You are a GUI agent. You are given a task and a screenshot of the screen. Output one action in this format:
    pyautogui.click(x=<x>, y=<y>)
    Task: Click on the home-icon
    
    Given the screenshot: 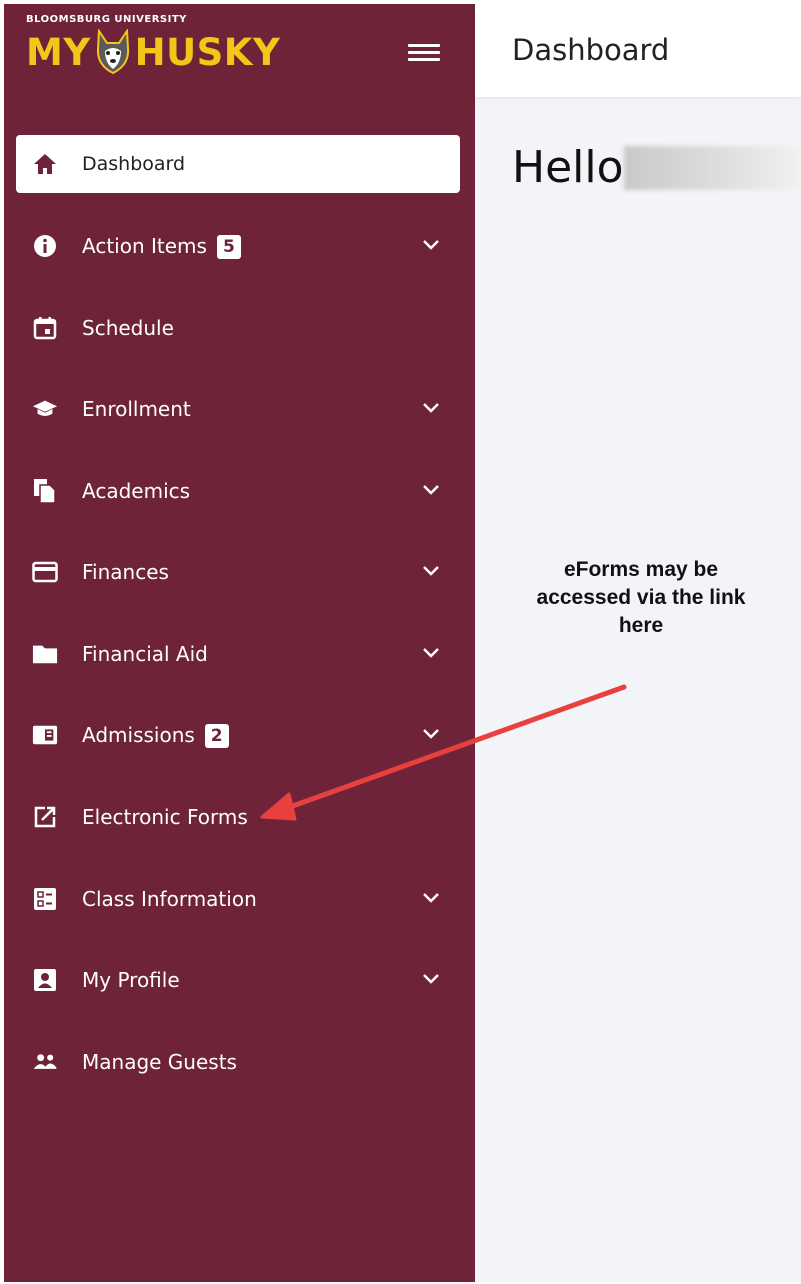 What is the action you would take?
    pyautogui.click(x=45, y=164)
    